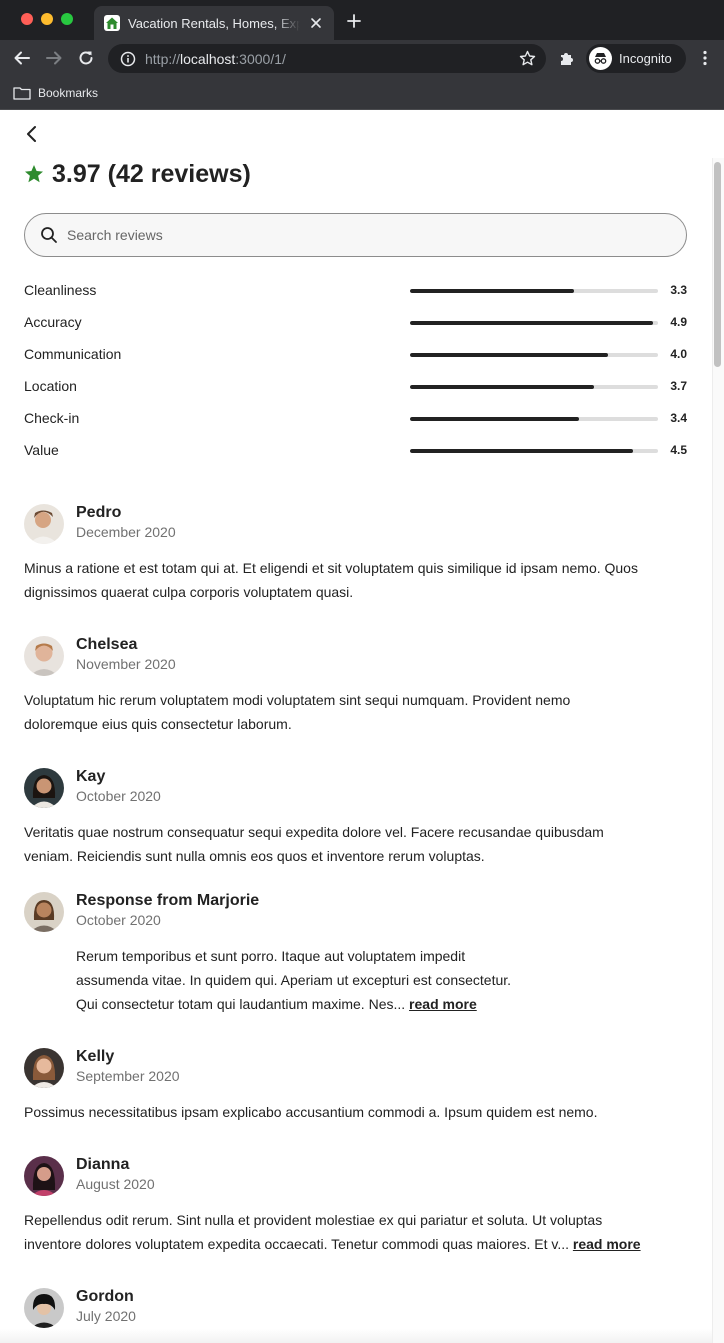 The height and width of the screenshot is (1343, 724). What do you see at coordinates (126, 664) in the screenshot?
I see `review-date: November 2020` at bounding box center [126, 664].